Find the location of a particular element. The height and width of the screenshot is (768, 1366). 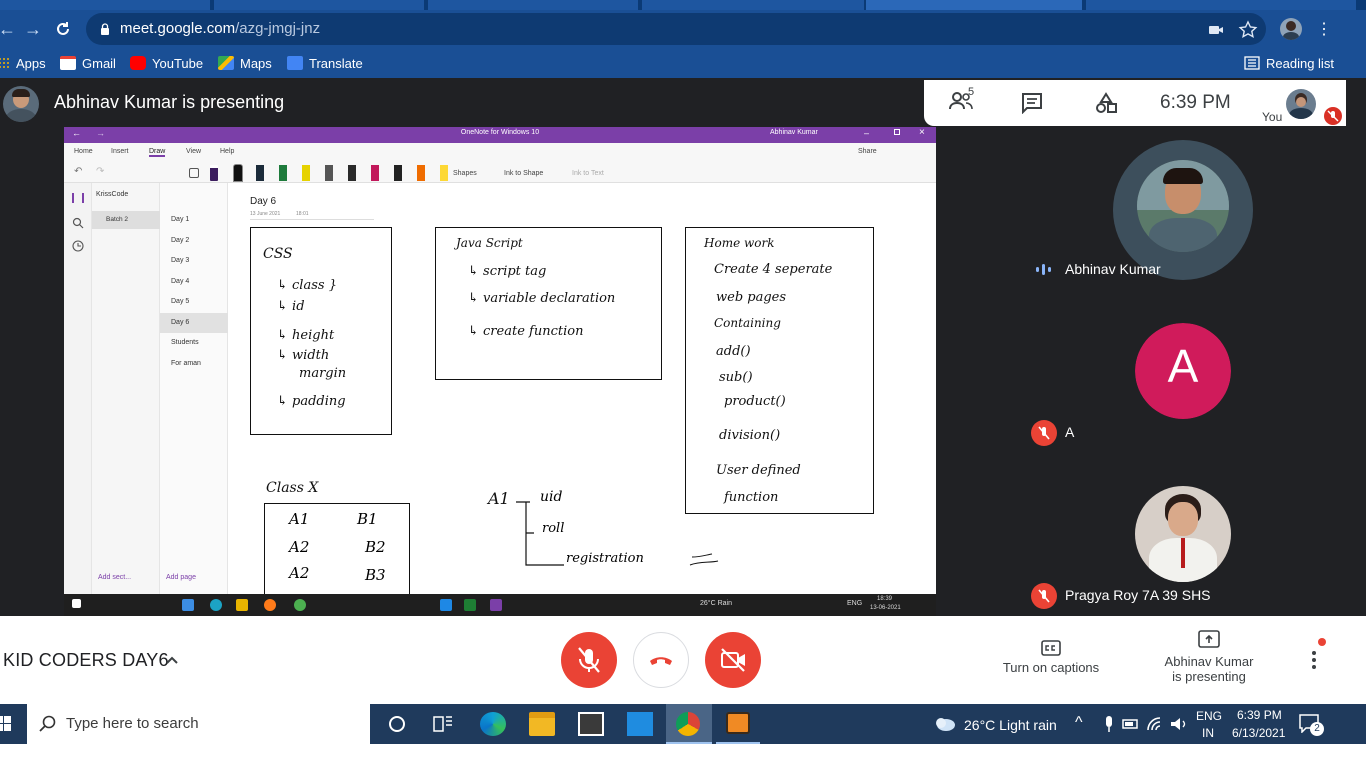

chevron-up-icon is located at coordinates (172, 660).